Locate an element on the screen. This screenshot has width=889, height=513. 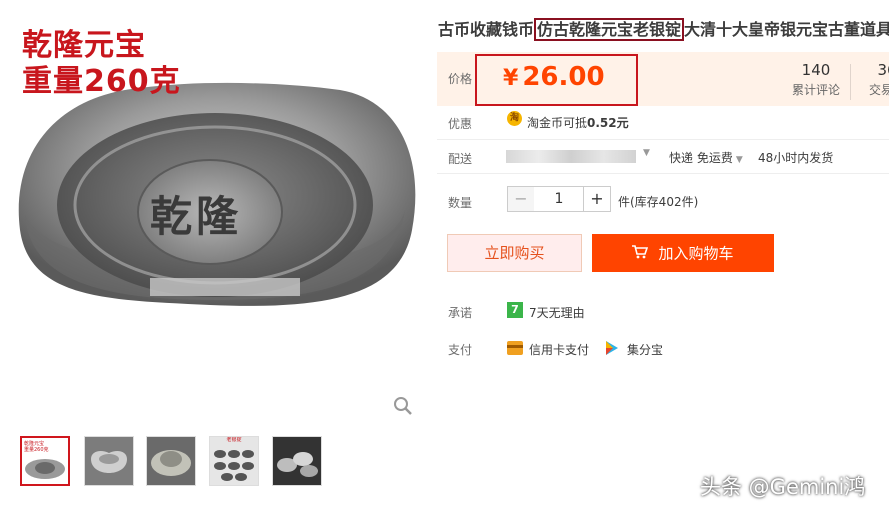
transactions-label: 交易成 is located at coordinates (878, 90).